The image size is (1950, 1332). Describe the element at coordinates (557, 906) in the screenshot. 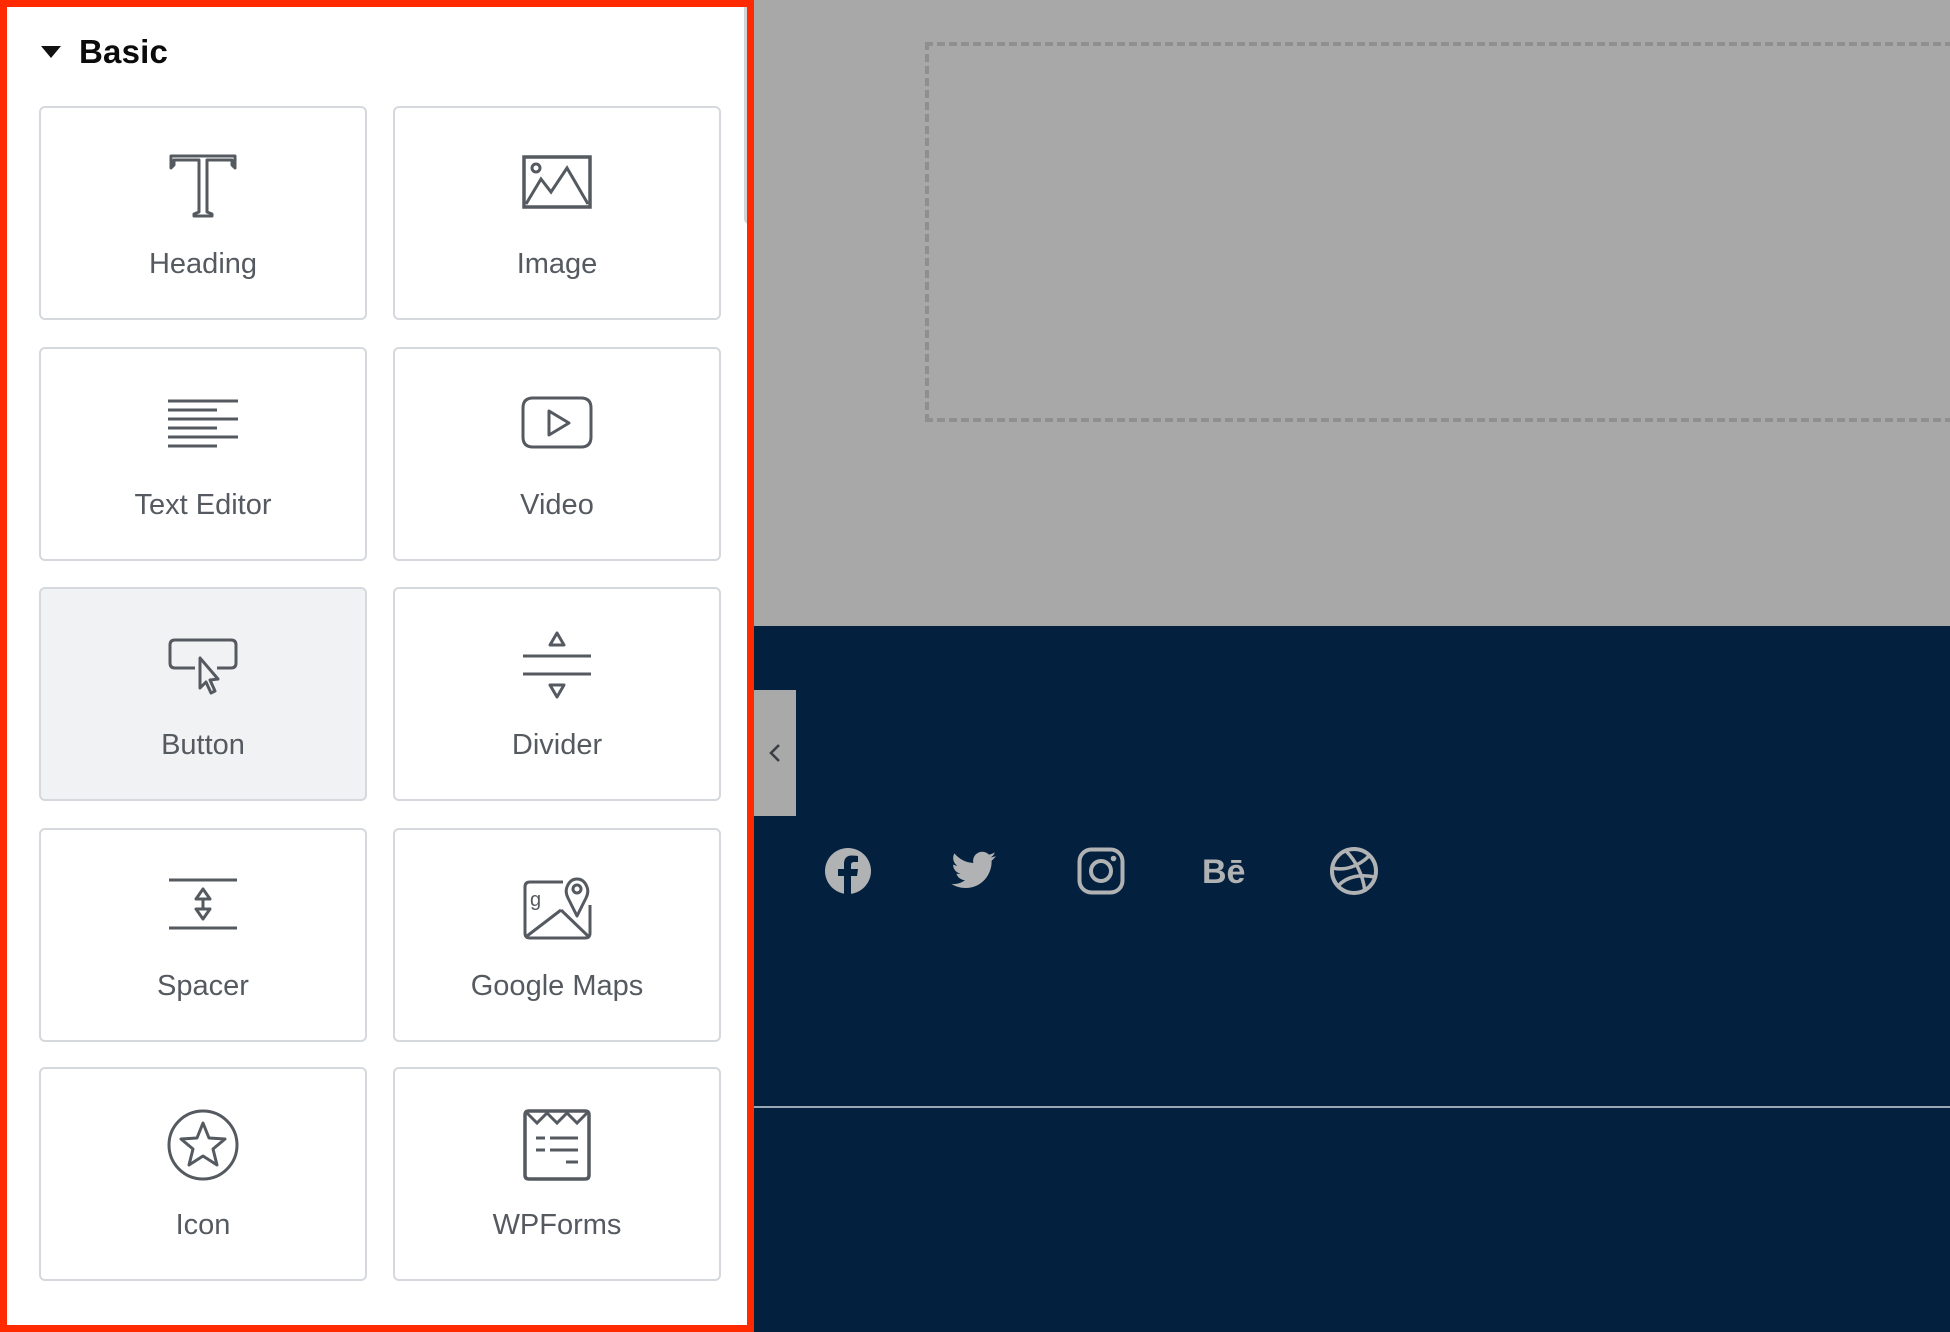

I see `google-maps-icon: g` at that location.